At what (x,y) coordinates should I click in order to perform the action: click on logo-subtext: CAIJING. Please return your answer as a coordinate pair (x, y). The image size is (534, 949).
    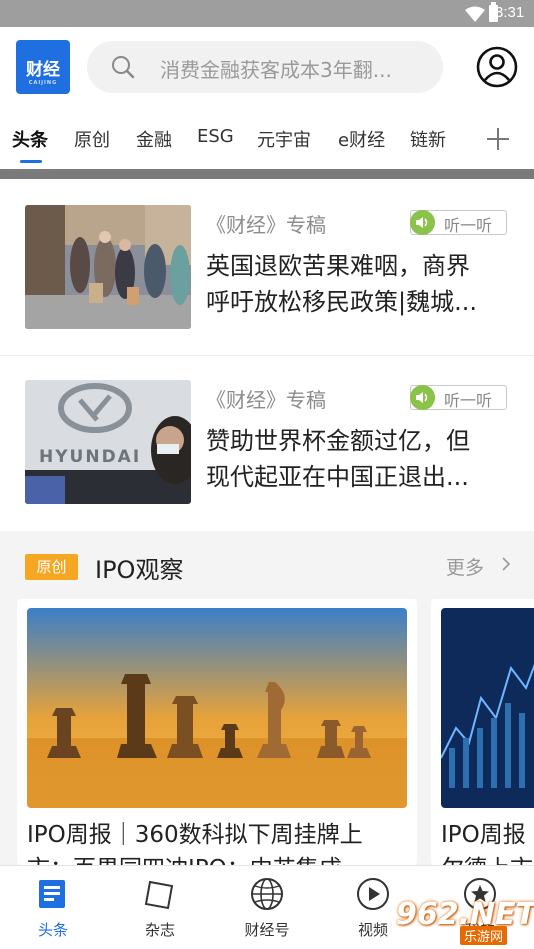
    Looking at the image, I should click on (43, 83).